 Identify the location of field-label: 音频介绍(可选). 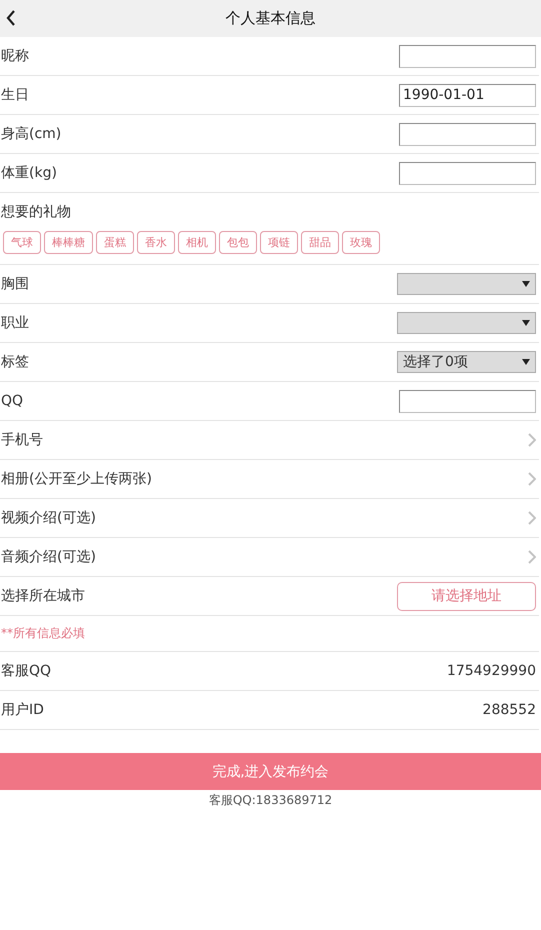
(48, 557).